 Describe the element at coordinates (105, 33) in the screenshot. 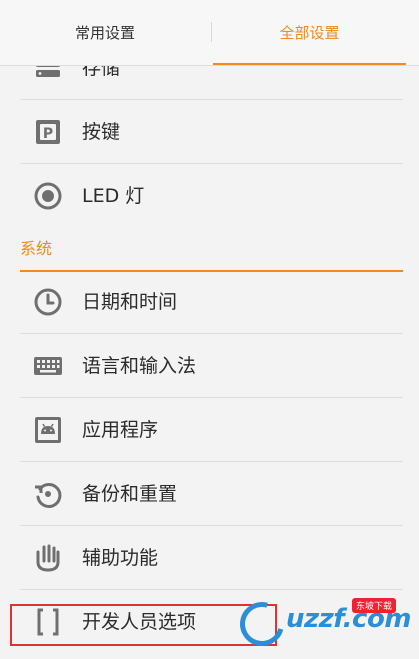

I see `tab-common-settings: 常用设置` at that location.